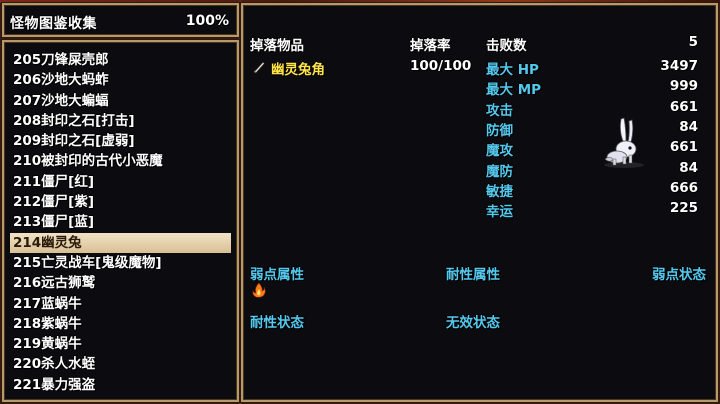 The height and width of the screenshot is (404, 720). What do you see at coordinates (120, 121) in the screenshot?
I see `monster-list-item: 208封印之石[打击]` at bounding box center [120, 121].